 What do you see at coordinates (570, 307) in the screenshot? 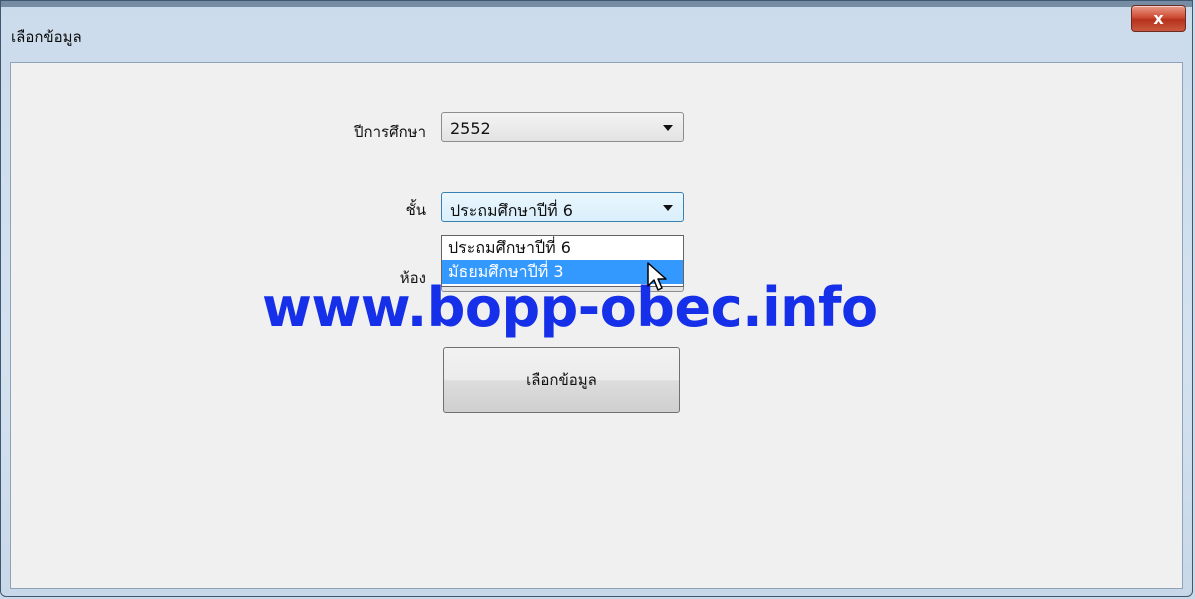
I see `watermark-text: www.bopp-obec.info` at bounding box center [570, 307].